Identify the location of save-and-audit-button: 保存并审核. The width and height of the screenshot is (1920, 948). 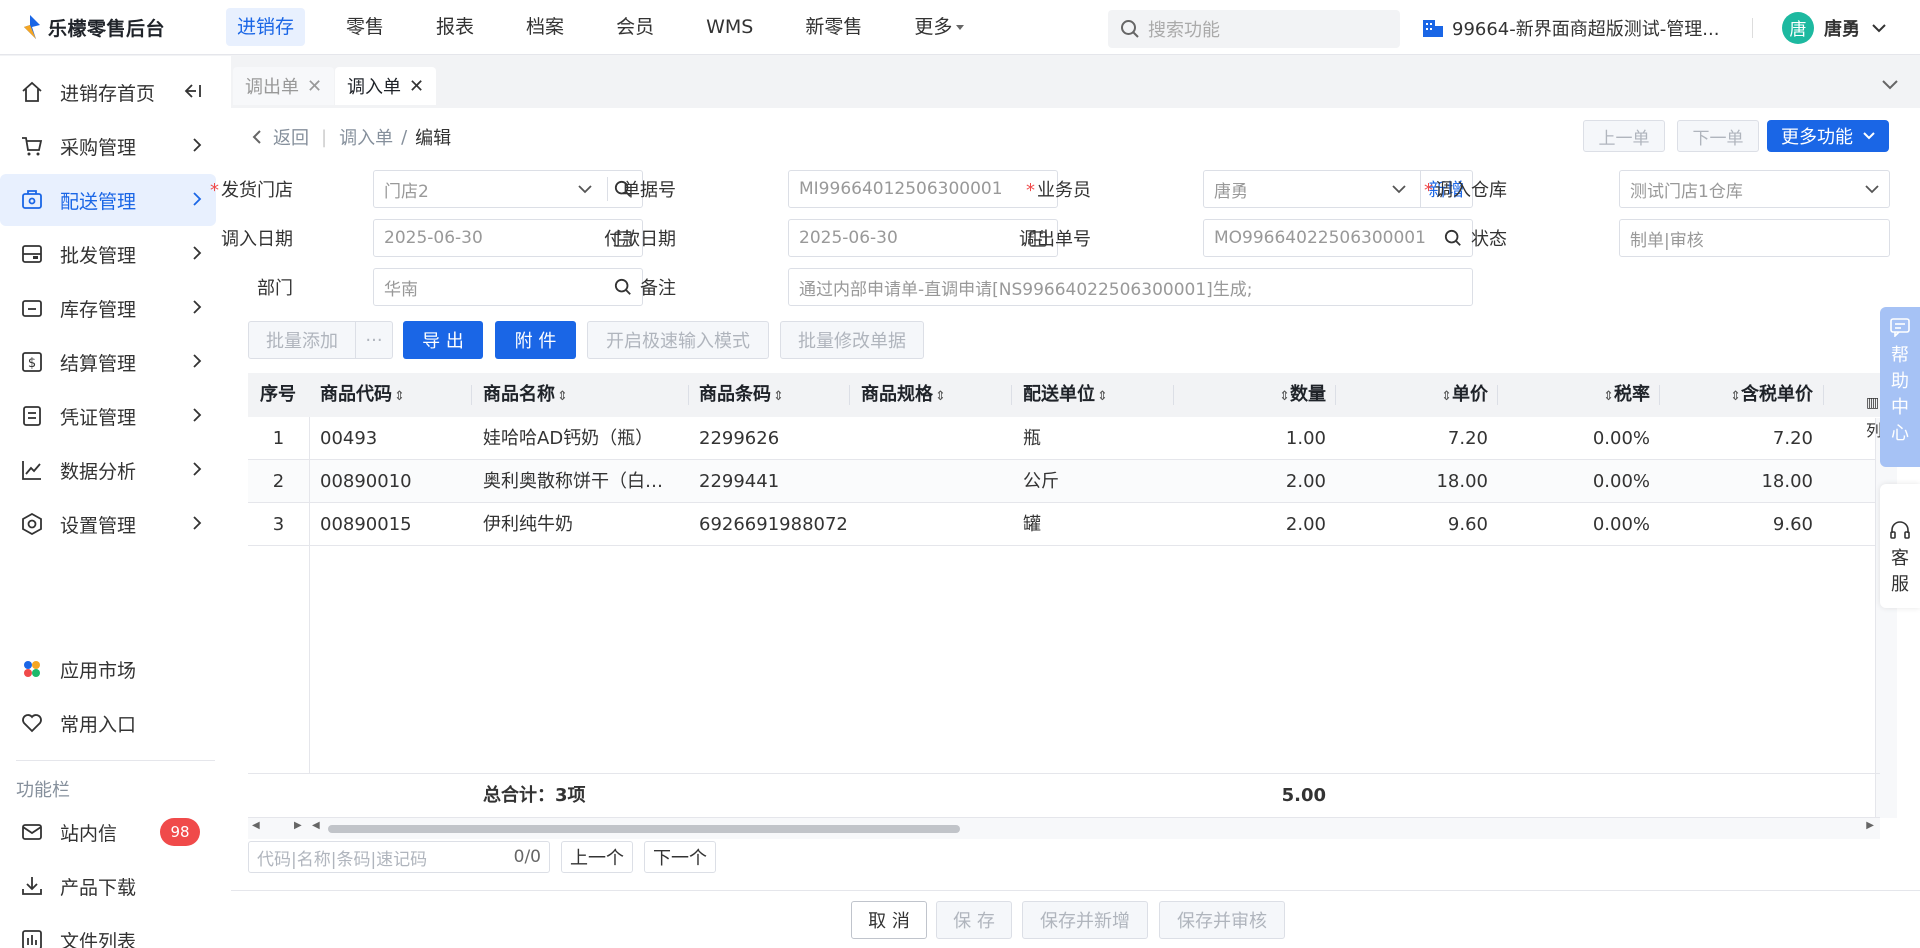
(1222, 920).